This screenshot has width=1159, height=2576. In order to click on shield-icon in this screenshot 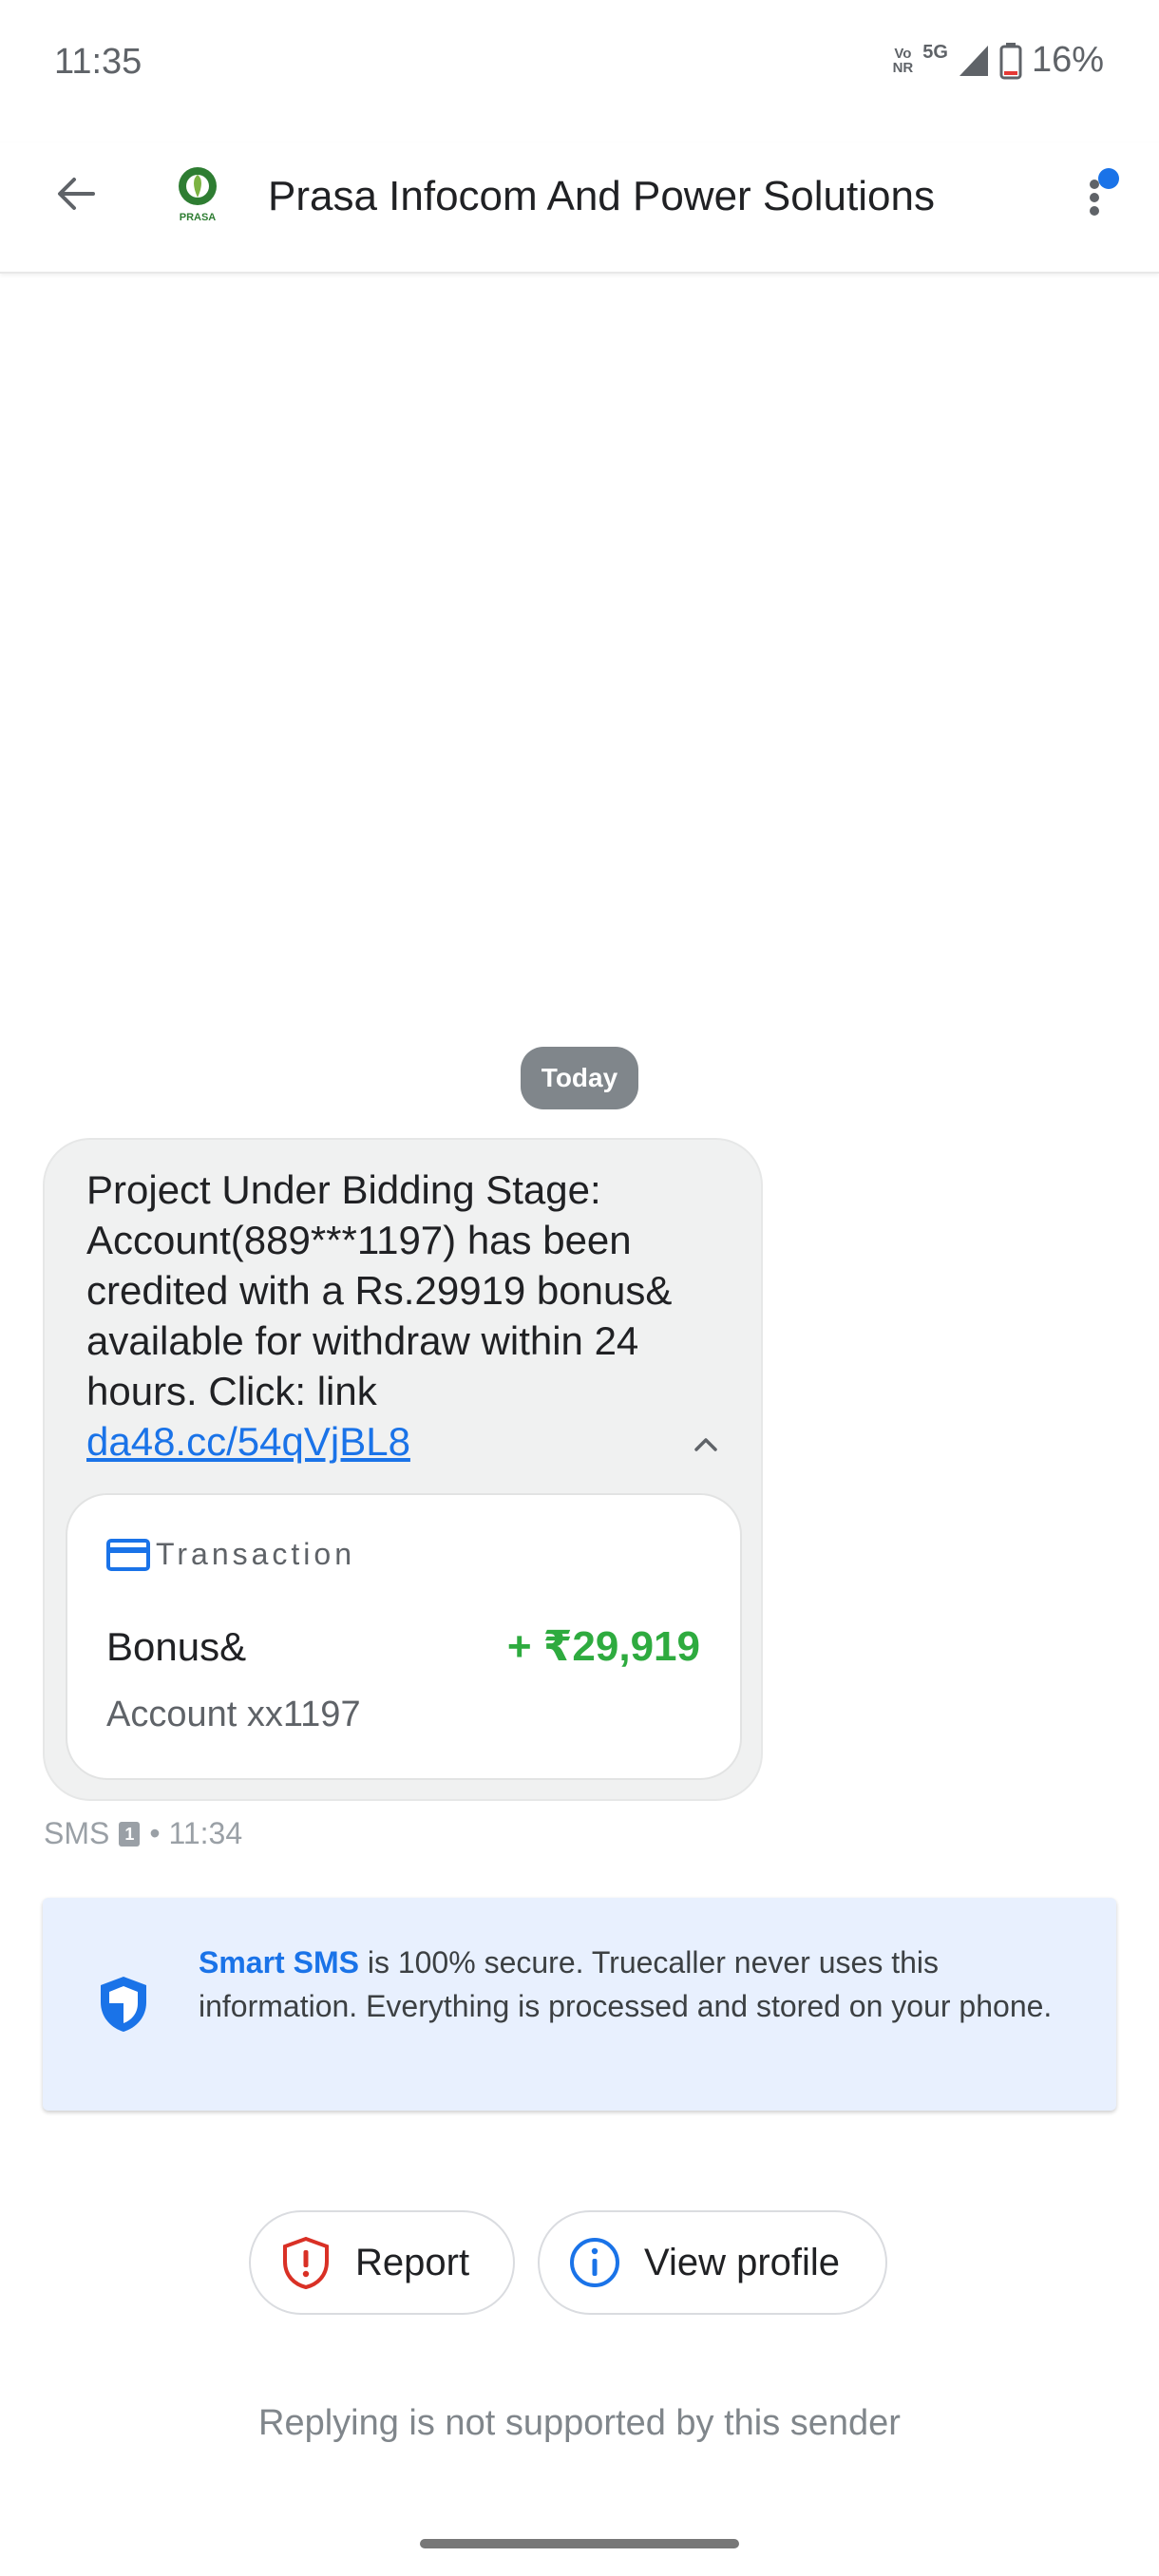, I will do `click(123, 2004)`.